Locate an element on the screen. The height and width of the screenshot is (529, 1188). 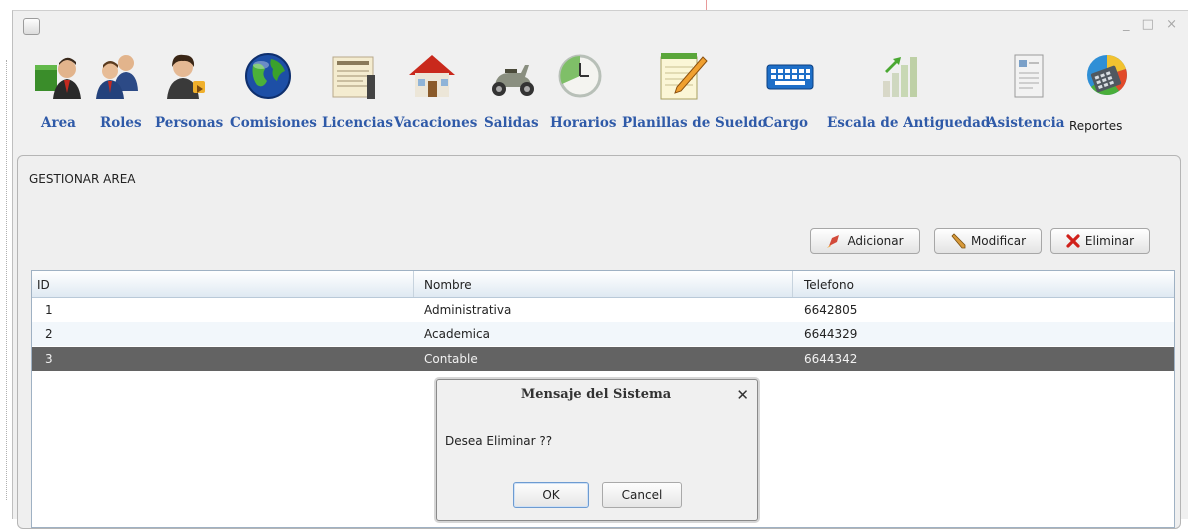
bar-chart-icon is located at coordinates (900, 77).